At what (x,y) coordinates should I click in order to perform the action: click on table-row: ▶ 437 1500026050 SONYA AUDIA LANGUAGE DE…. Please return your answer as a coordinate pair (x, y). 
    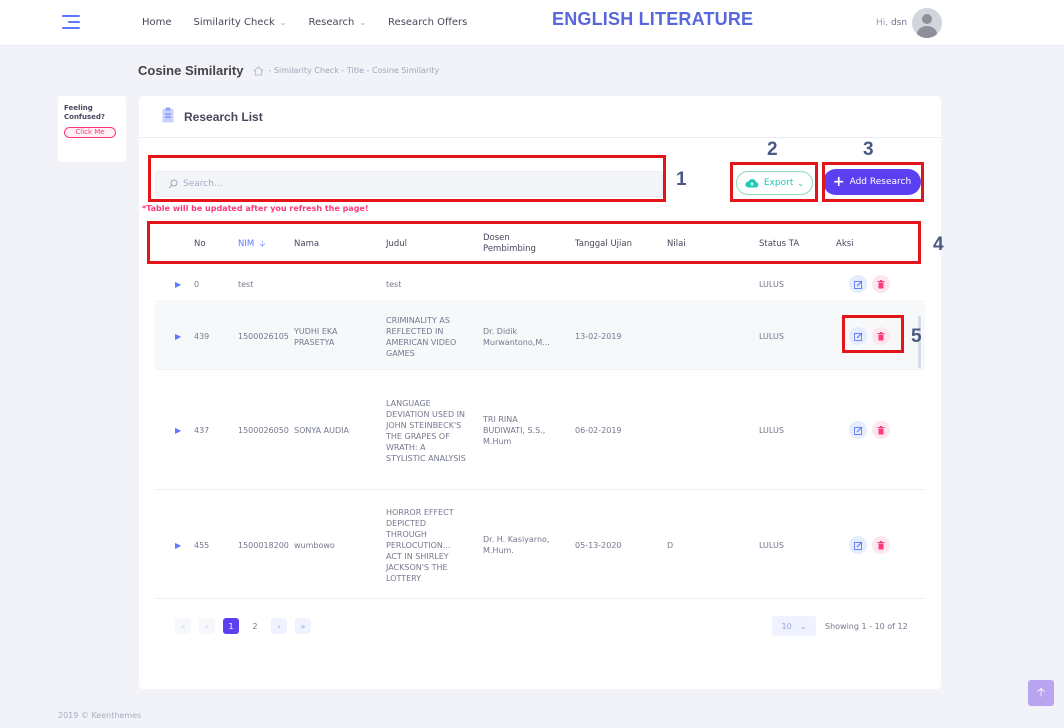
    Looking at the image, I should click on (540, 430).